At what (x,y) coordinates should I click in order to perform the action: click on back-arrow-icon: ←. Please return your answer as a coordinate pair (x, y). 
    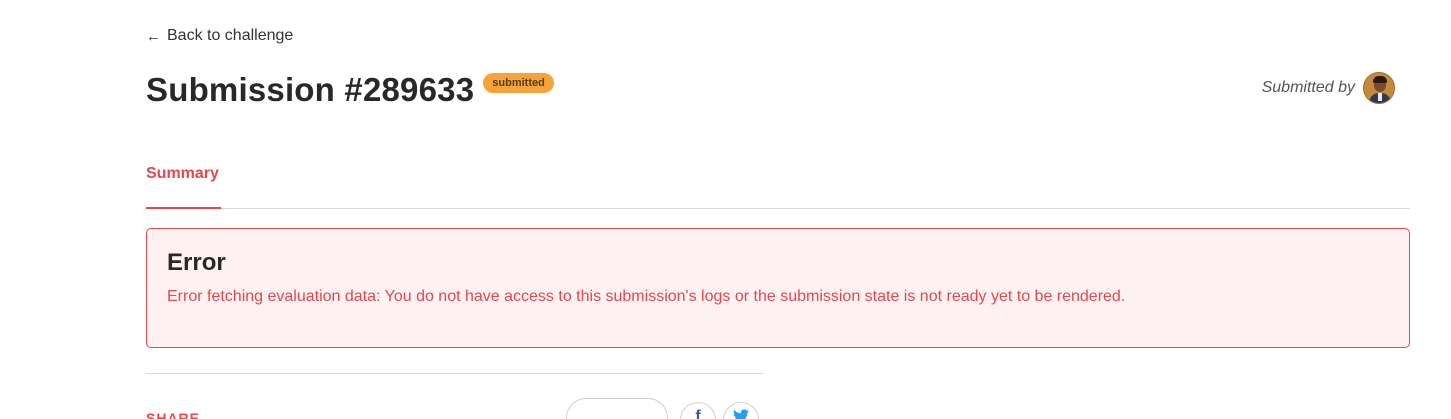
    Looking at the image, I should click on (153, 36).